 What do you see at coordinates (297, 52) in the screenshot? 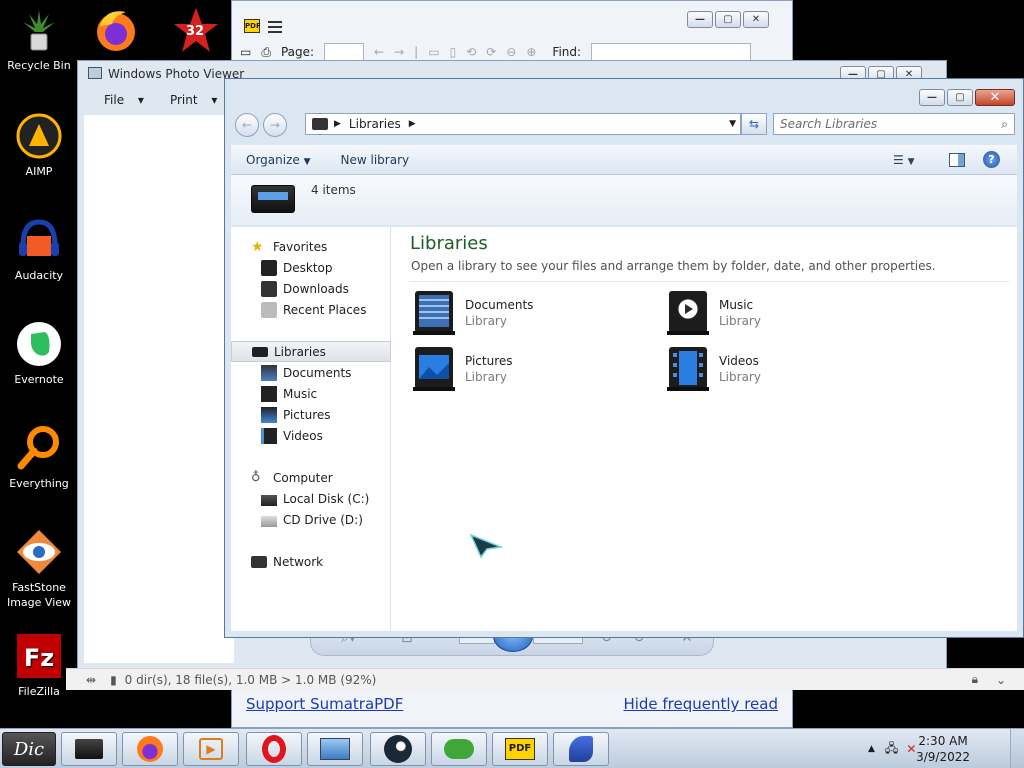
I see `page-label: Page:` at bounding box center [297, 52].